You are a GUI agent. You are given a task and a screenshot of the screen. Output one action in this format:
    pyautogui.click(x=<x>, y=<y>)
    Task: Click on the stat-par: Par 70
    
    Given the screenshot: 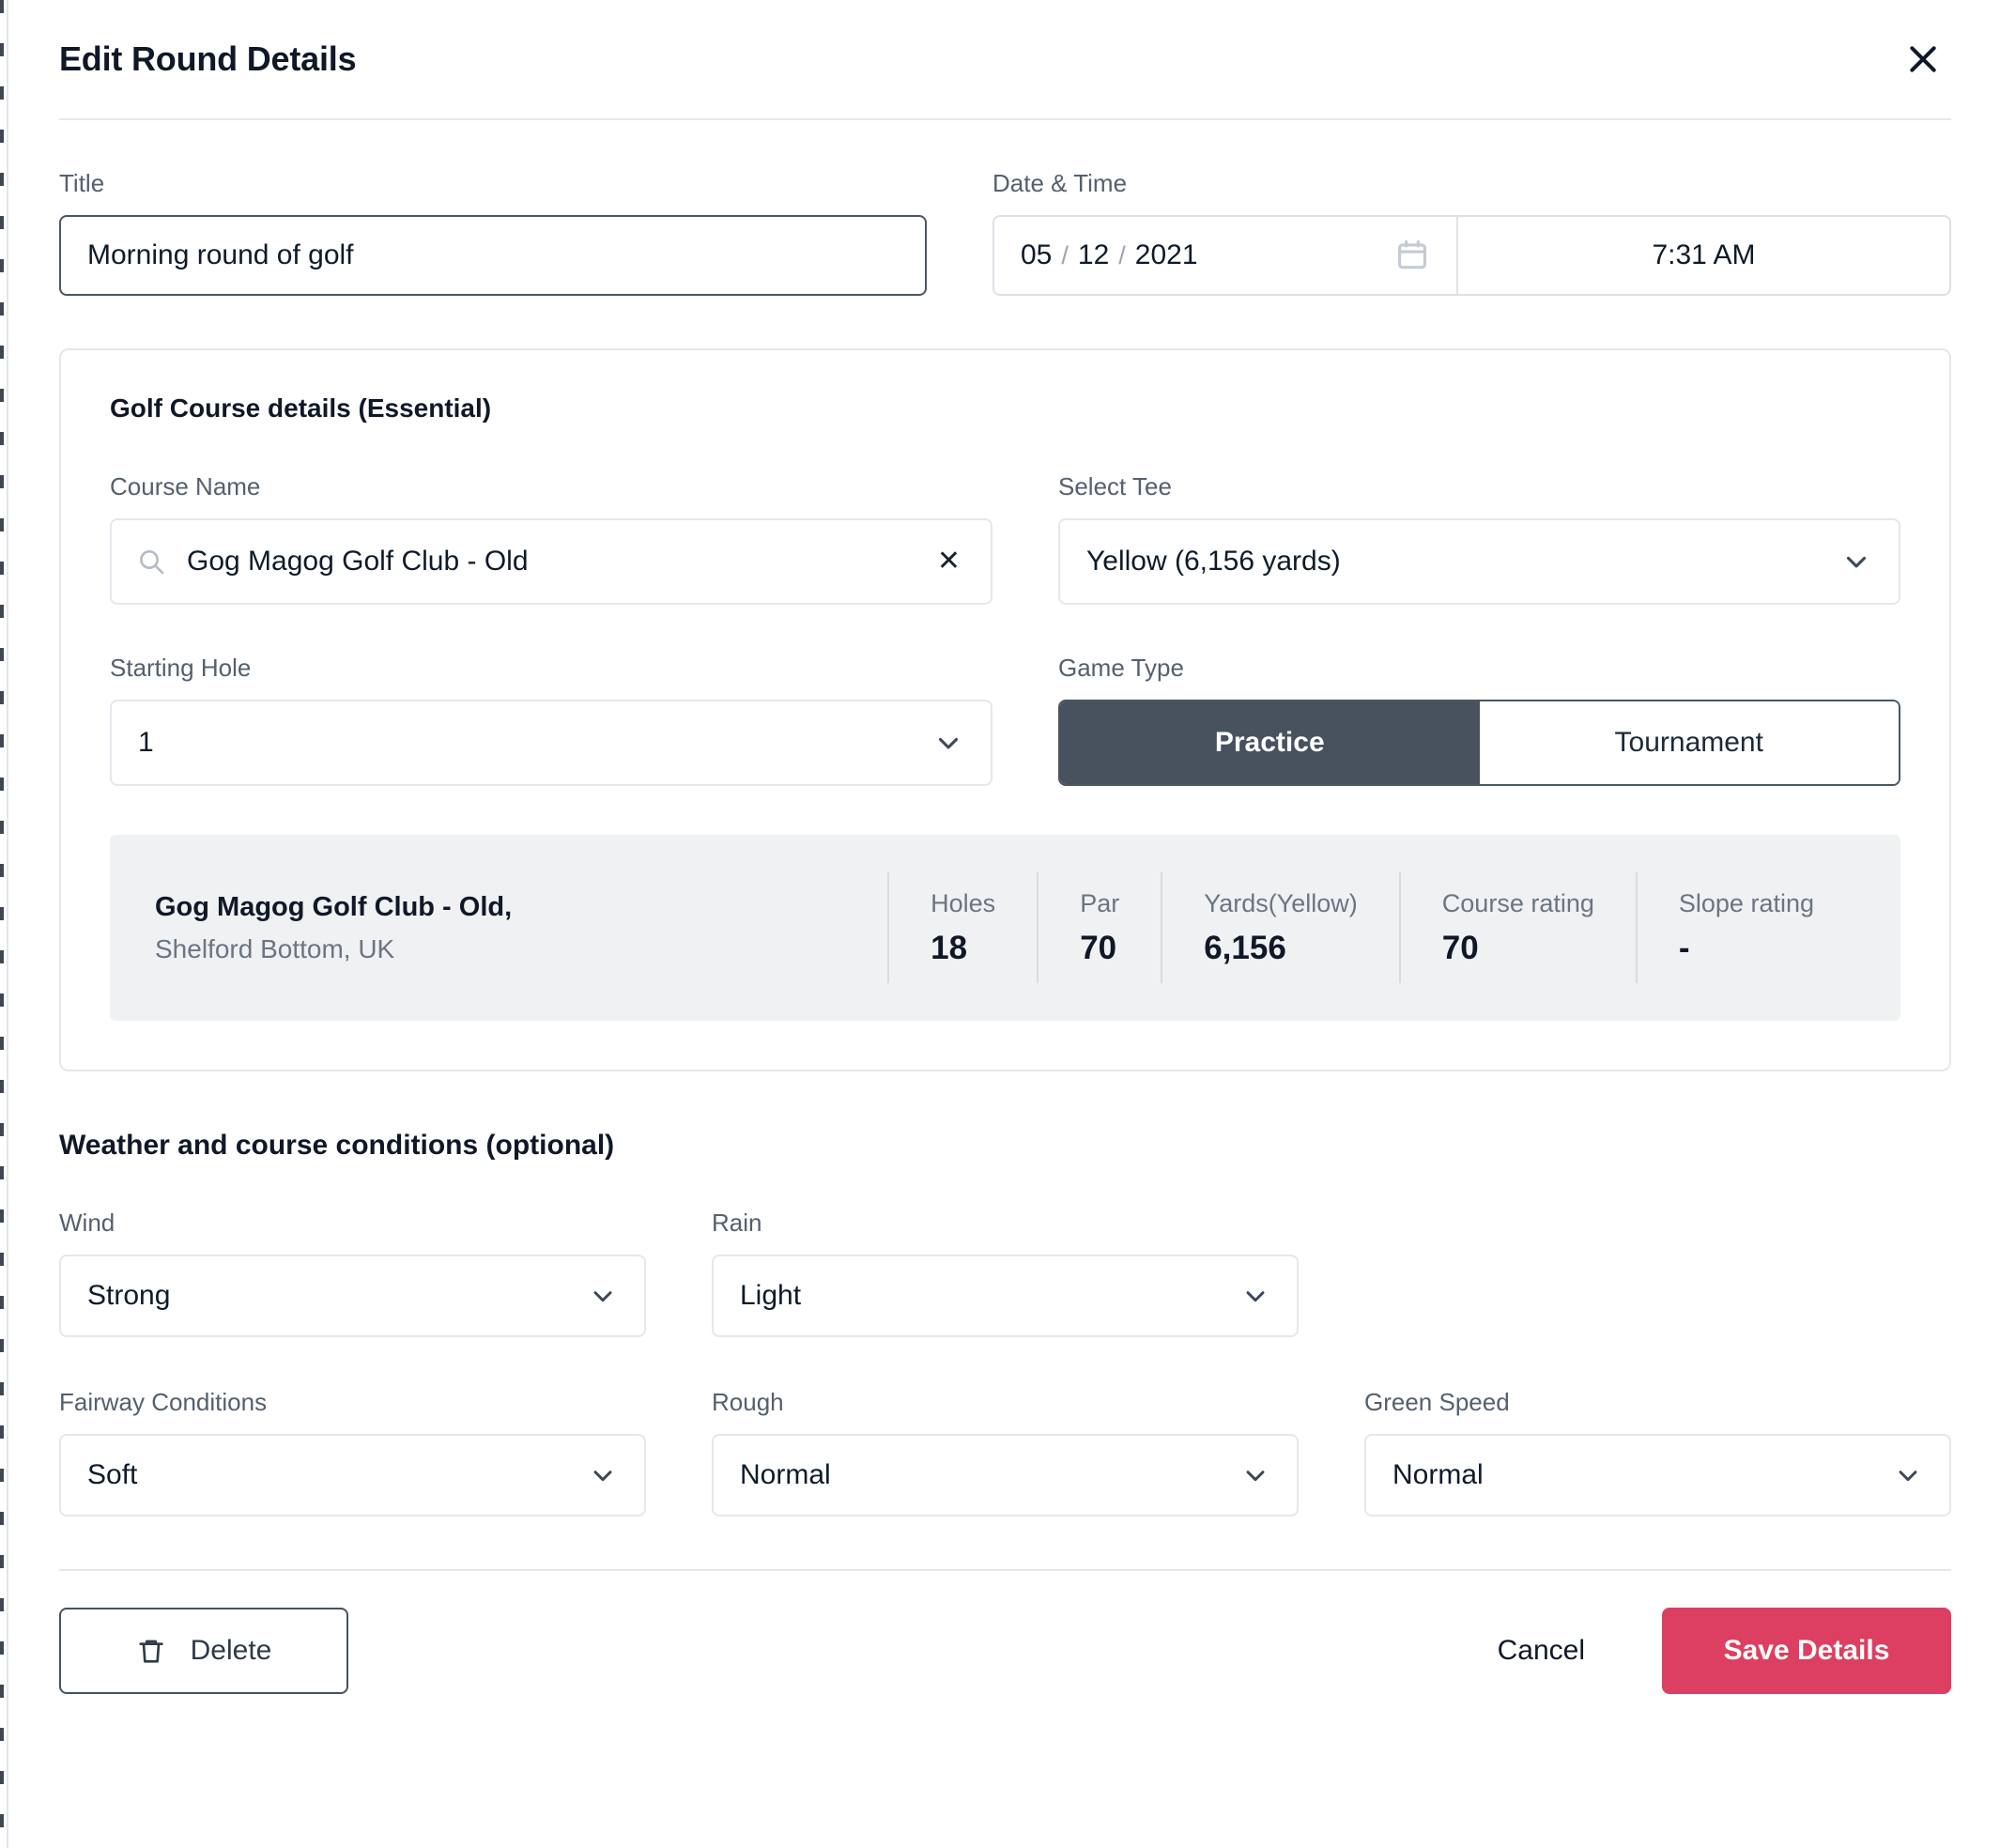 What is the action you would take?
    pyautogui.click(x=1099, y=927)
    